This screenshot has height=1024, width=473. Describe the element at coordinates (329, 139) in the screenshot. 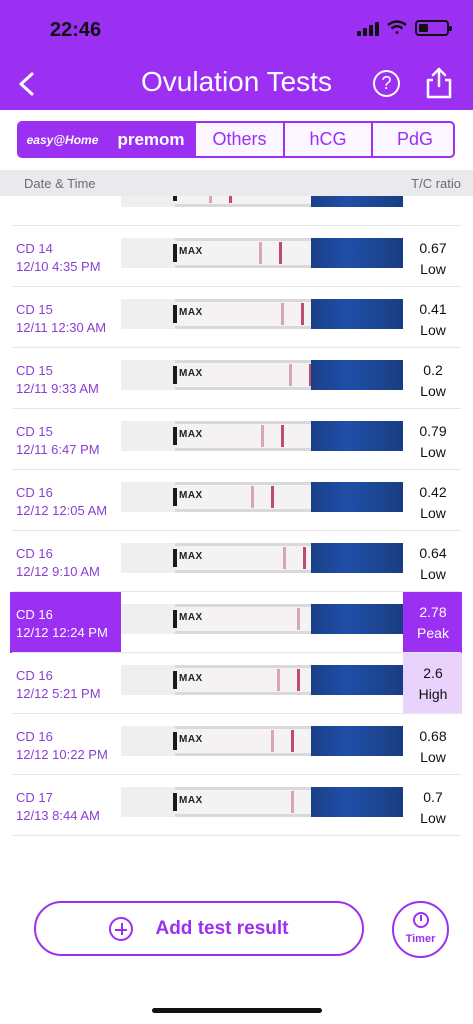

I see `tab-hcg: hCG` at that location.